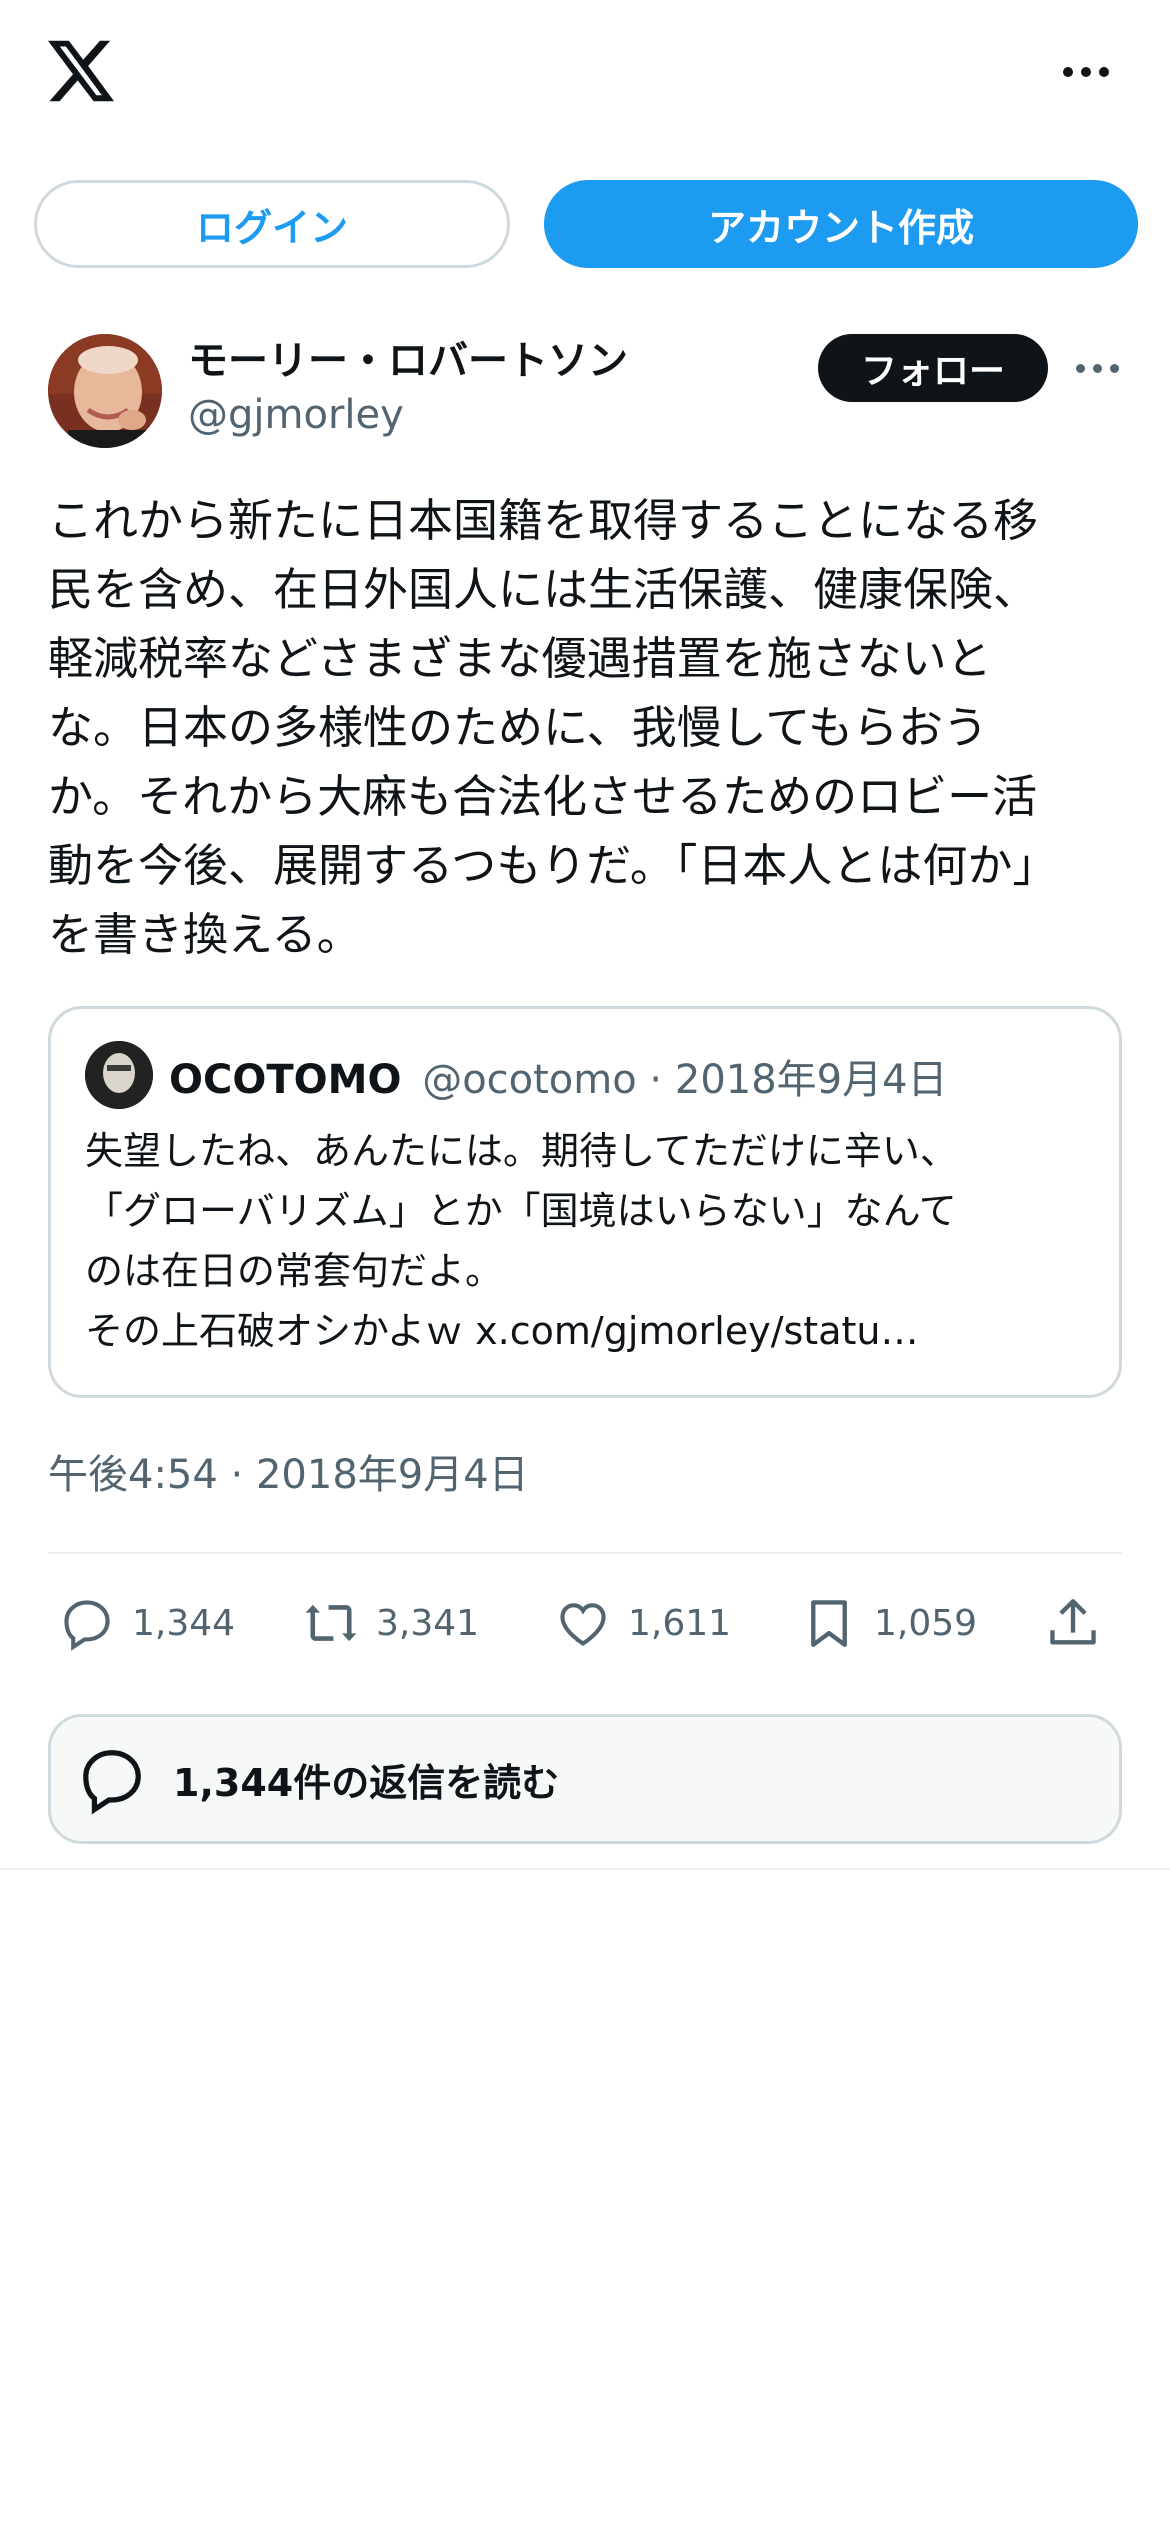 This screenshot has height=2532, width=1170. I want to click on like-button: 1,611, so click(642, 1623).